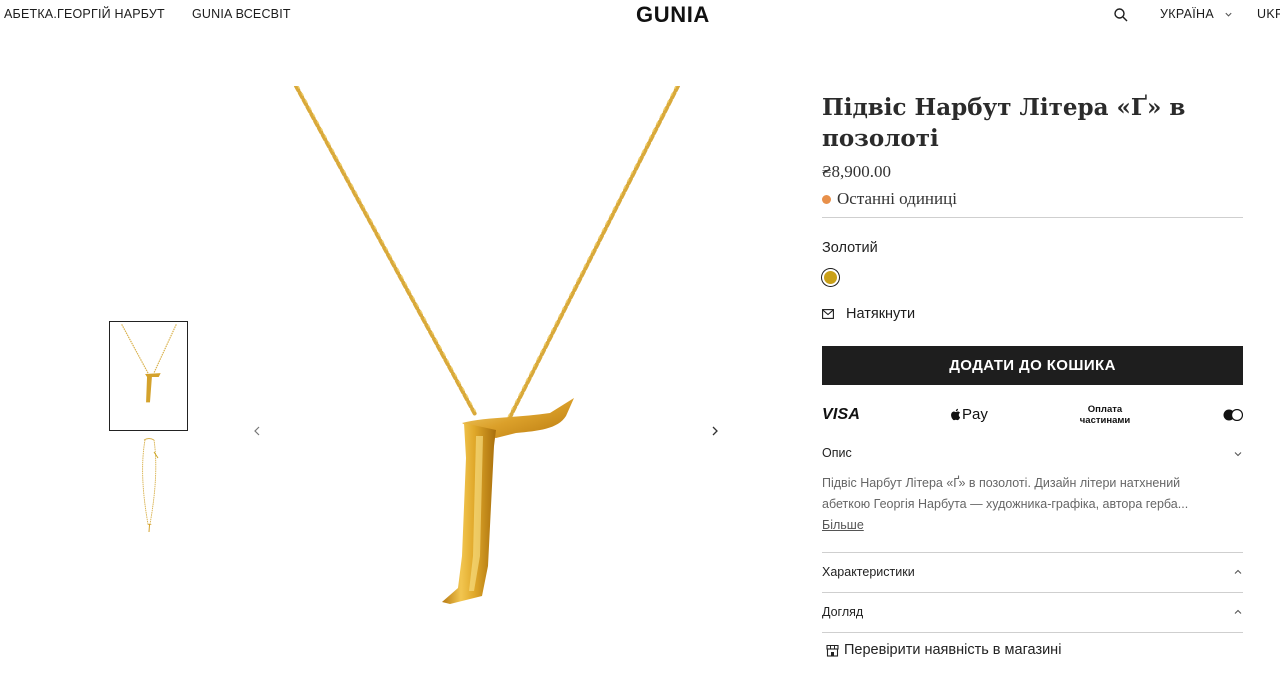 The image size is (1280, 694). I want to click on necklace-full-thumbnail-image, so click(150, 485).